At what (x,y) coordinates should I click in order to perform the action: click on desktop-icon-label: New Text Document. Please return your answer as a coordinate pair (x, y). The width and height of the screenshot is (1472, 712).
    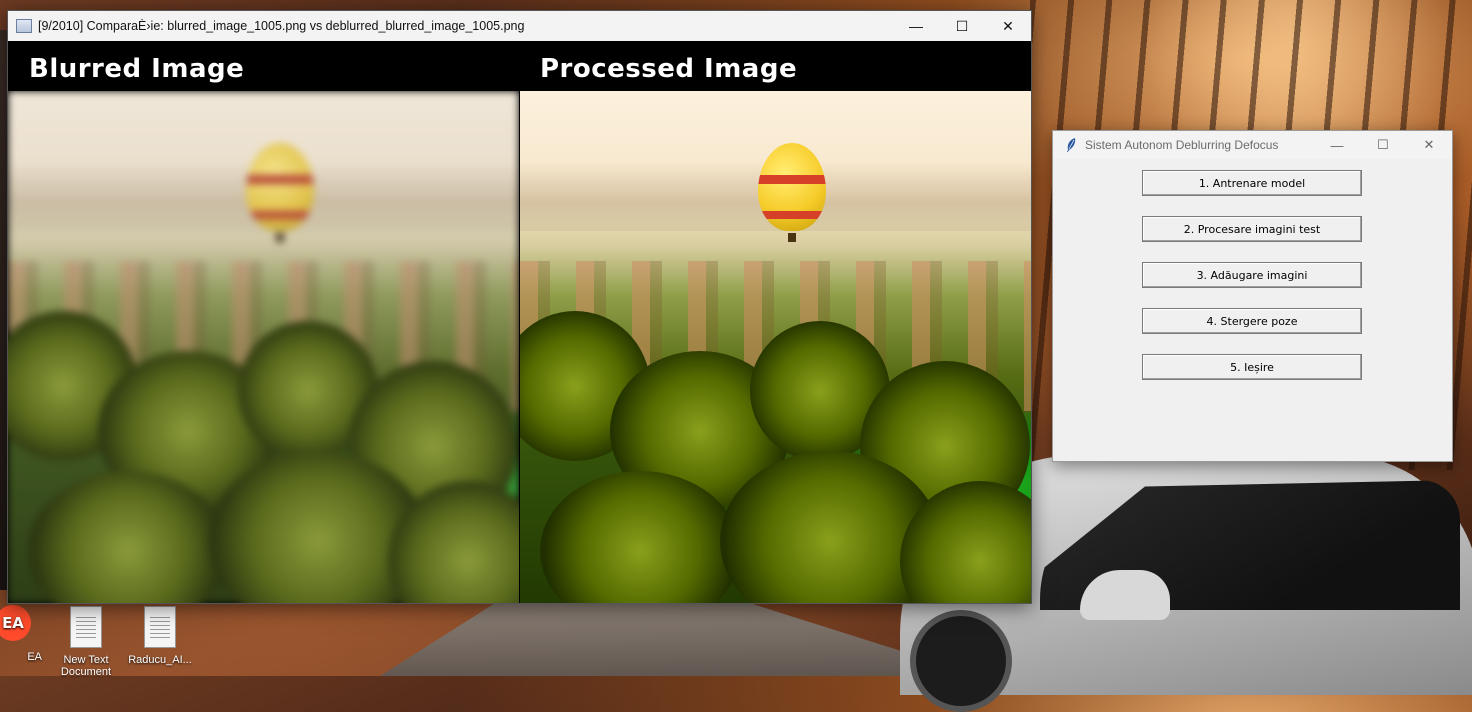
    Looking at the image, I should click on (86, 666).